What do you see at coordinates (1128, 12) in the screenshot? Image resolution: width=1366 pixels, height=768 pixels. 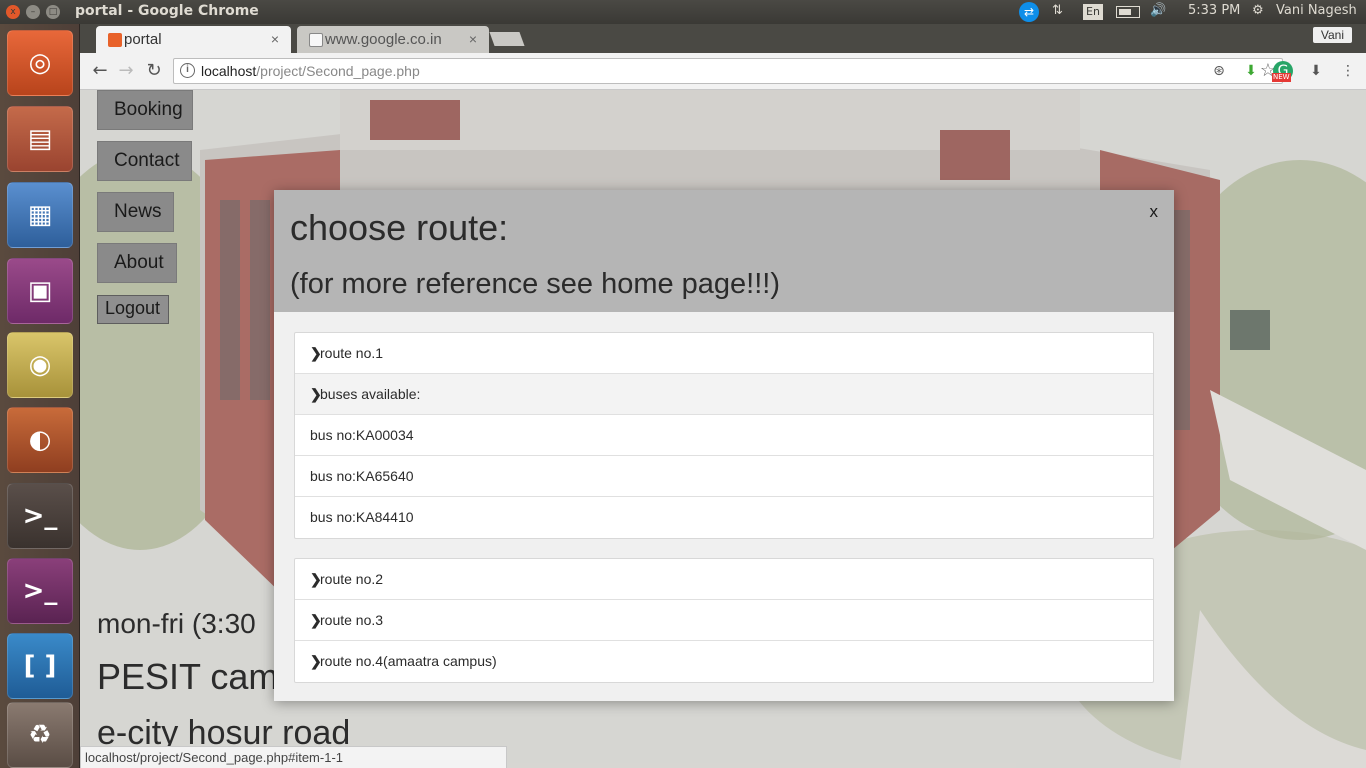 I see `battery-icon` at bounding box center [1128, 12].